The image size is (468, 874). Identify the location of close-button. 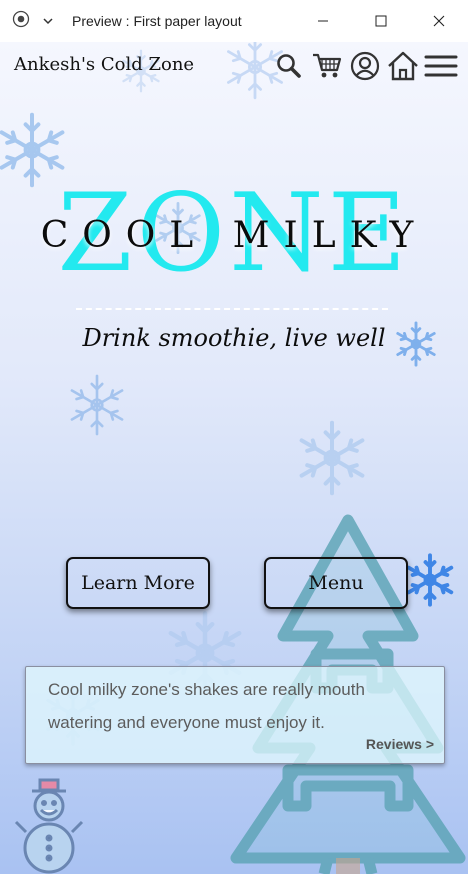
(439, 21).